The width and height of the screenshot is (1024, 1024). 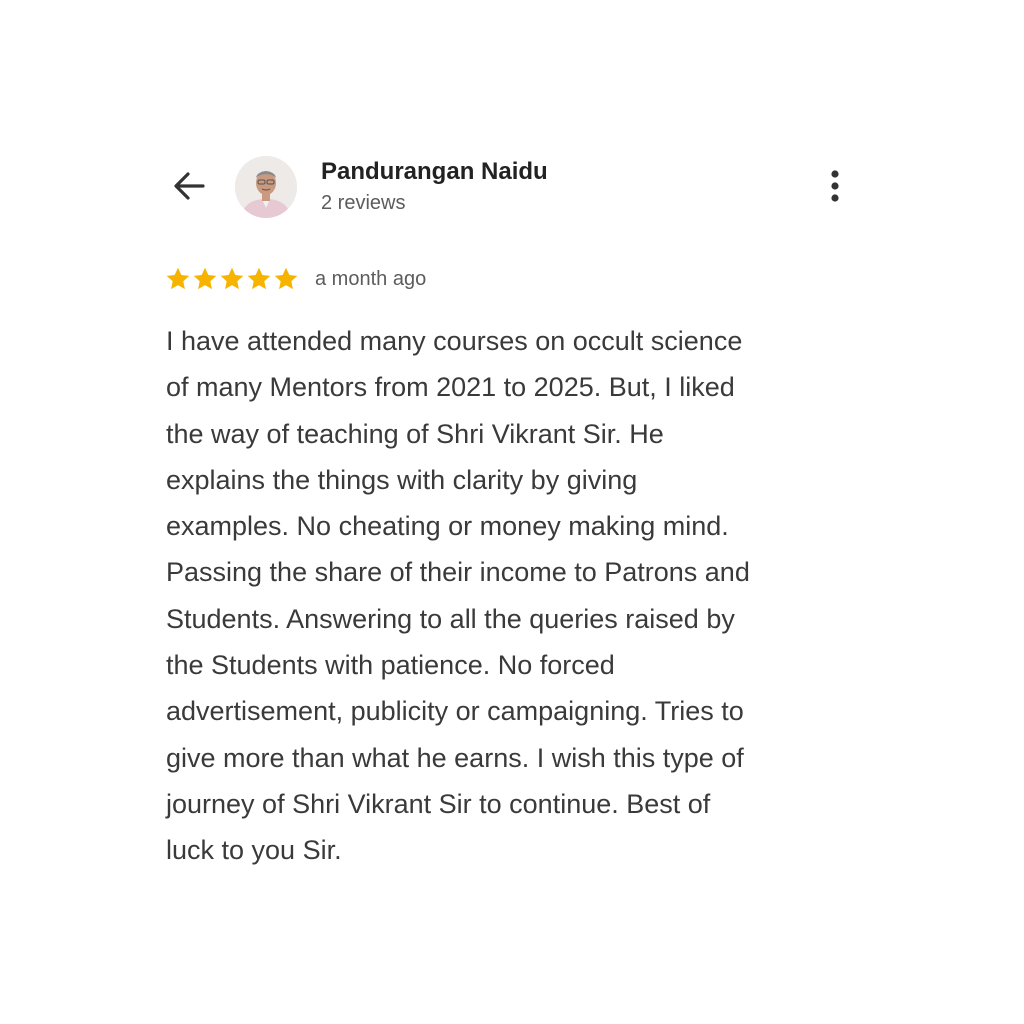 I want to click on rating-row: a month ago, so click(x=295, y=279).